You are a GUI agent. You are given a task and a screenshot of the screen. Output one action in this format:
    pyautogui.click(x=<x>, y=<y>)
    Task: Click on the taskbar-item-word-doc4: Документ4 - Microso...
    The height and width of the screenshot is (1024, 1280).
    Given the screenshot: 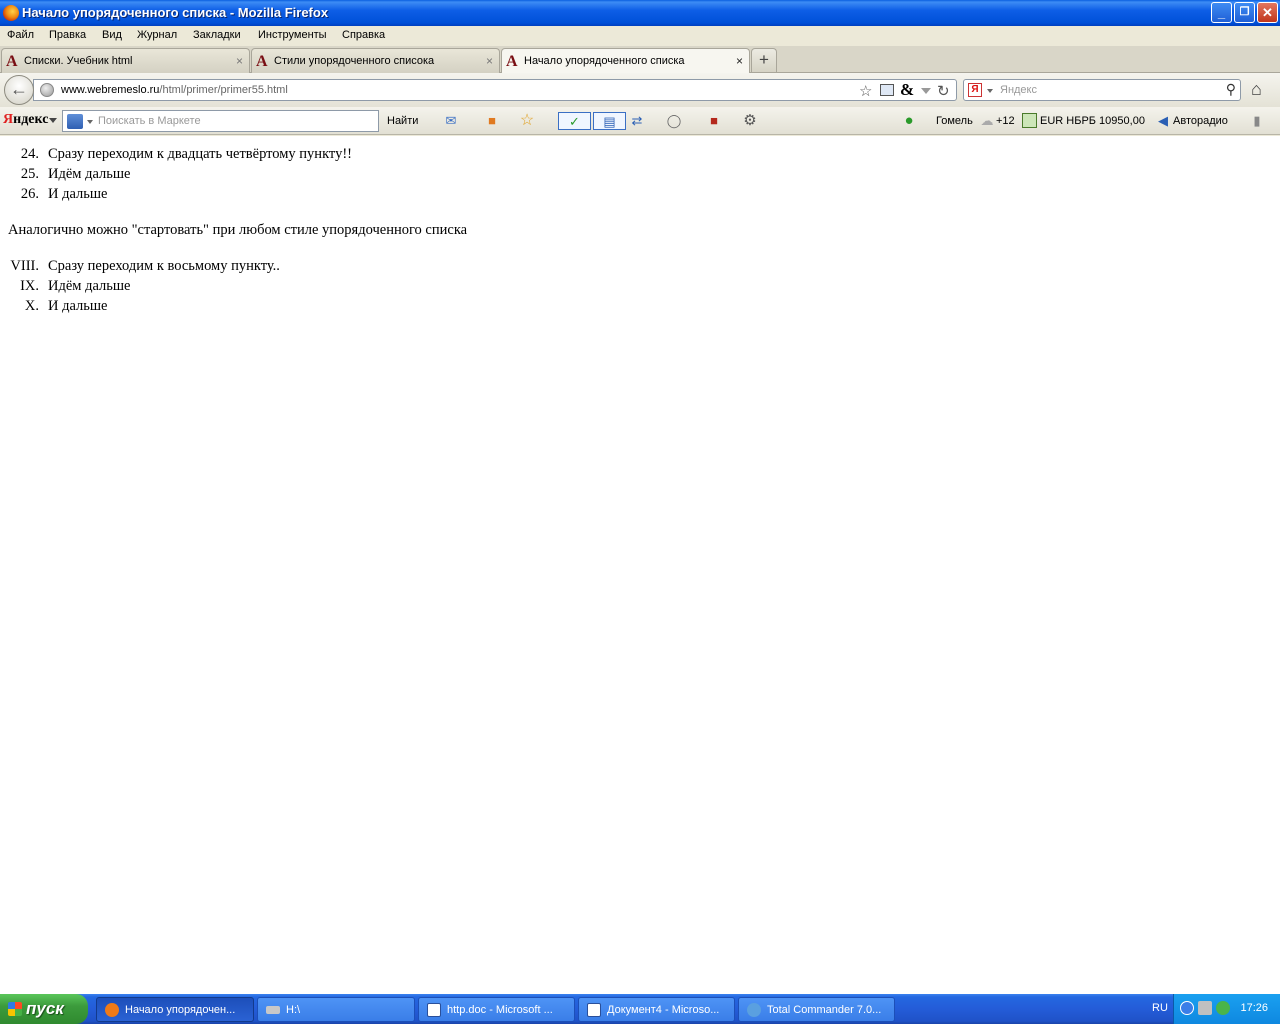 What is the action you would take?
    pyautogui.click(x=656, y=1009)
    